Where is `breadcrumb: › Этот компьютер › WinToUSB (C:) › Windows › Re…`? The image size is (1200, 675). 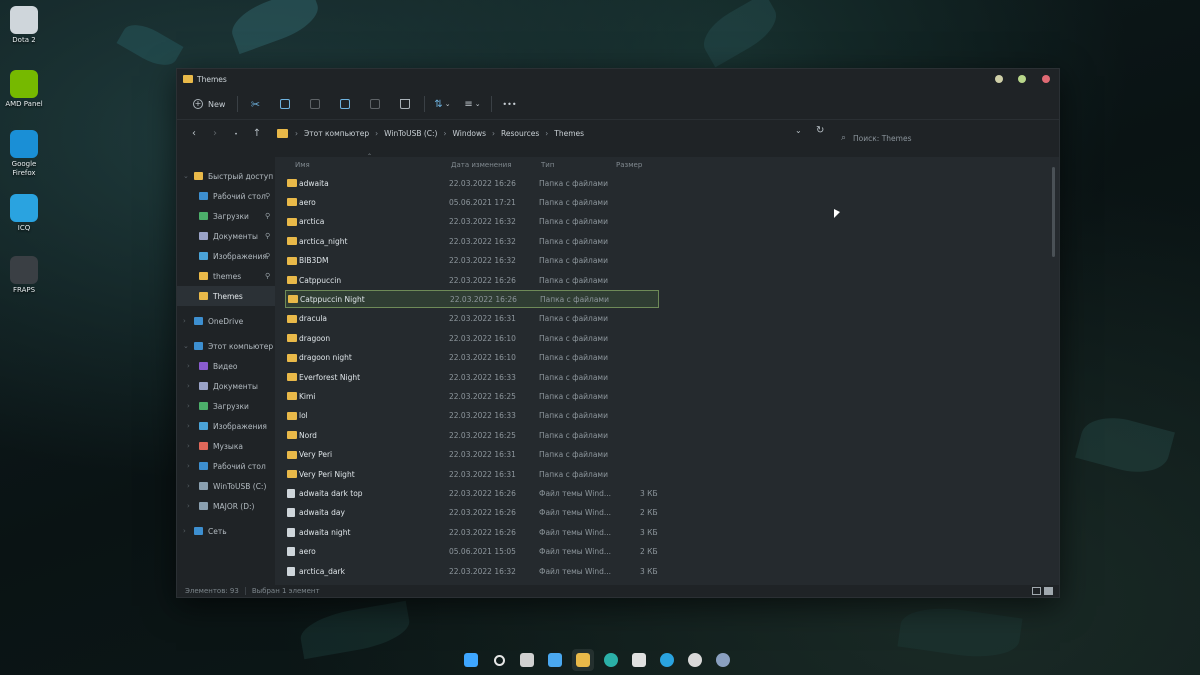 breadcrumb: › Этот компьютер › WinToUSB (C:) › Windows › Re… is located at coordinates (542, 133).